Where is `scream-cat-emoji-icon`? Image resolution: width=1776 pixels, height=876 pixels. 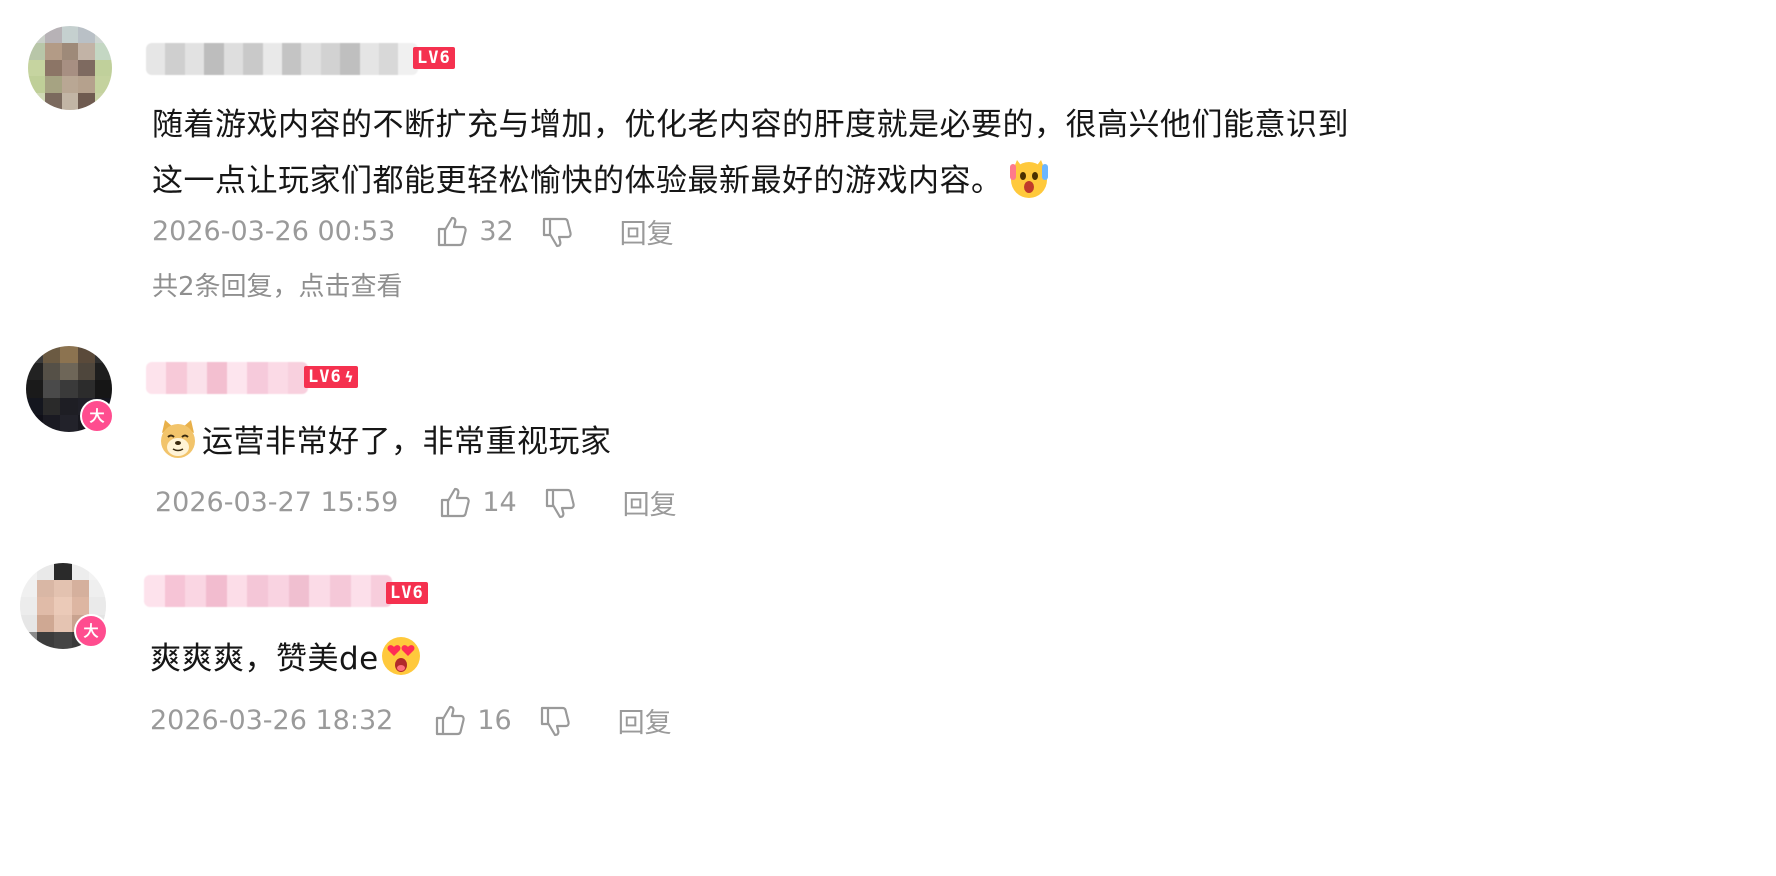
scream-cat-emoji-icon is located at coordinates (1028, 179).